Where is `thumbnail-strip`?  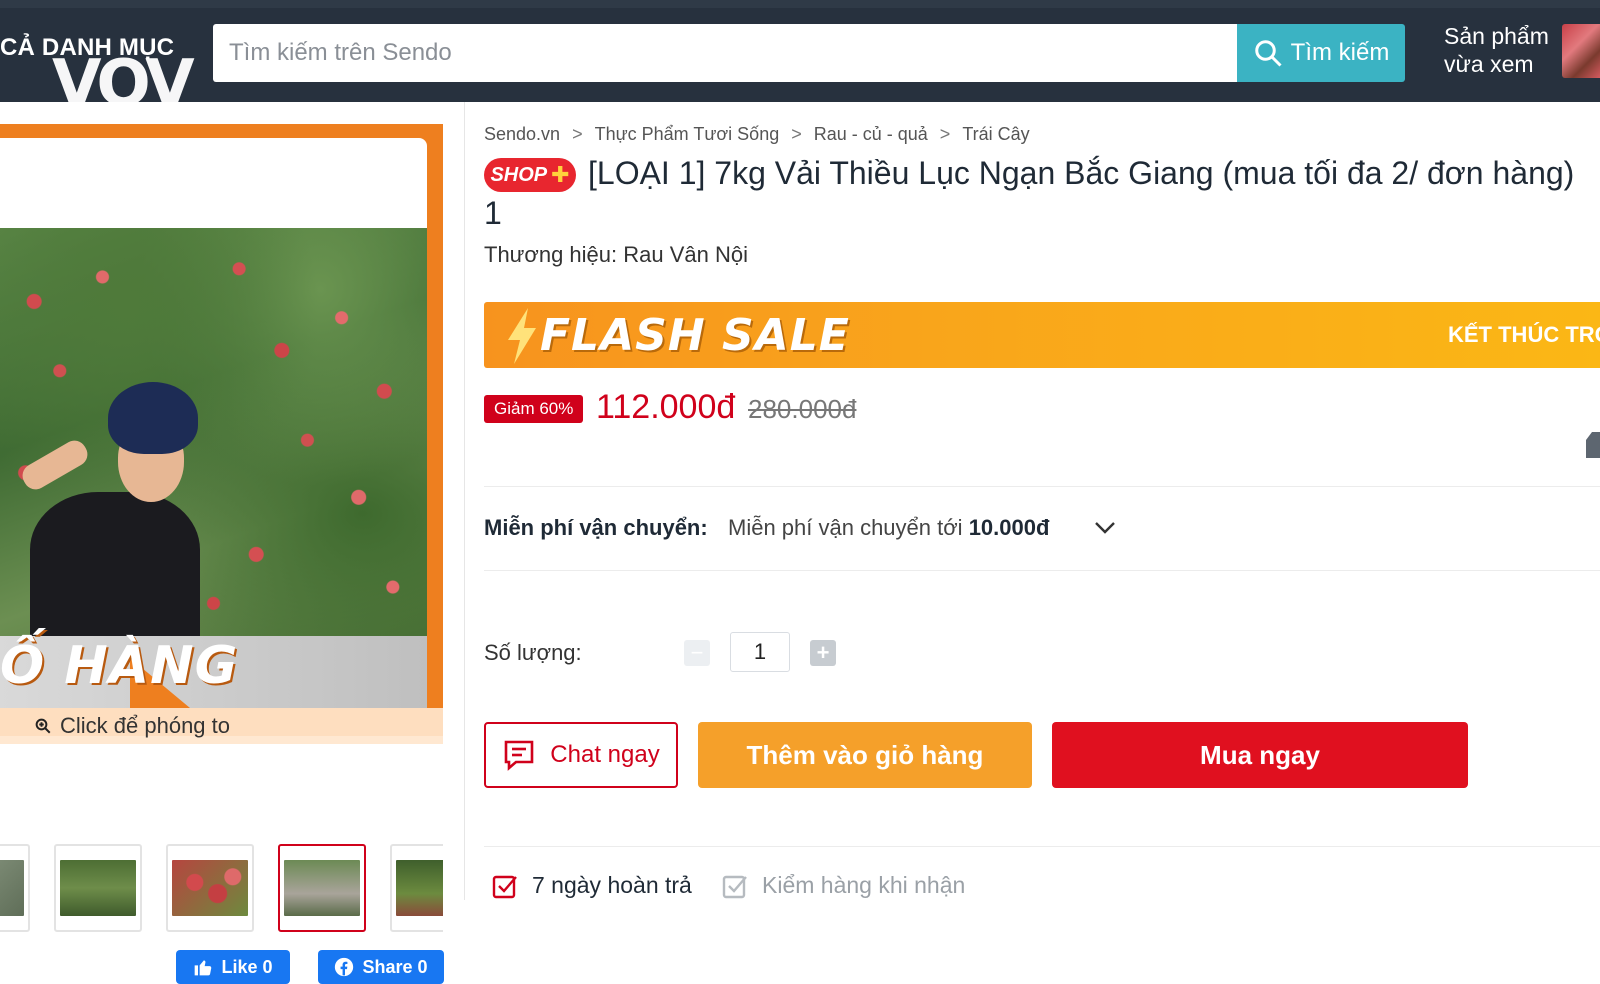
thumbnail-strip is located at coordinates (221, 888).